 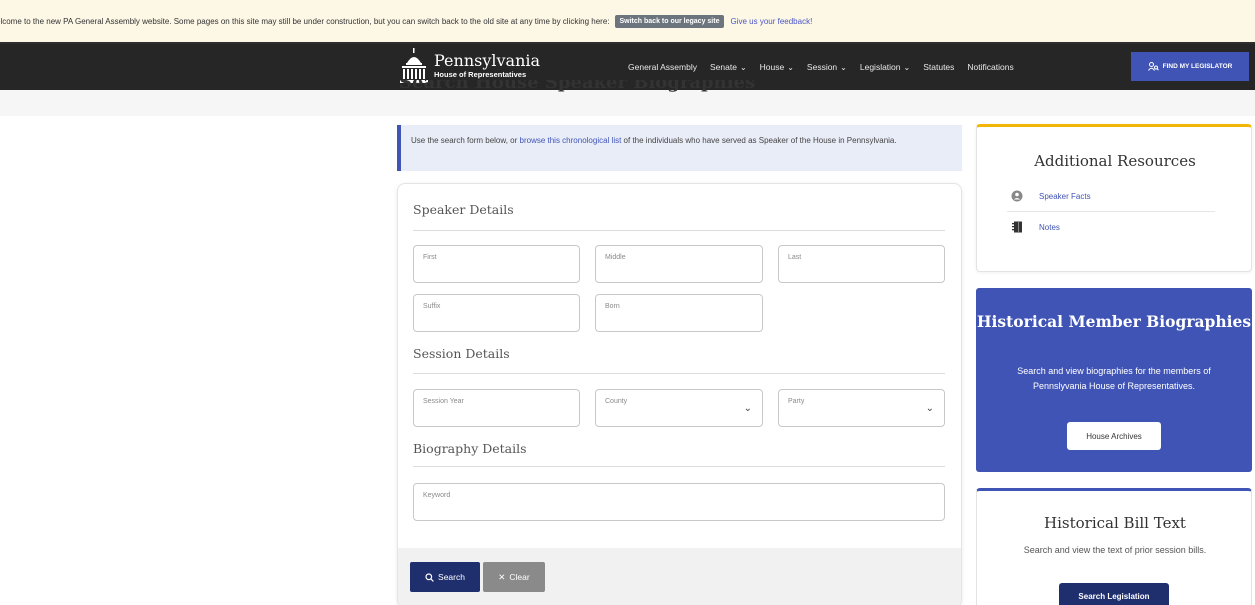 I want to click on people-search-icon, so click(x=1153, y=66).